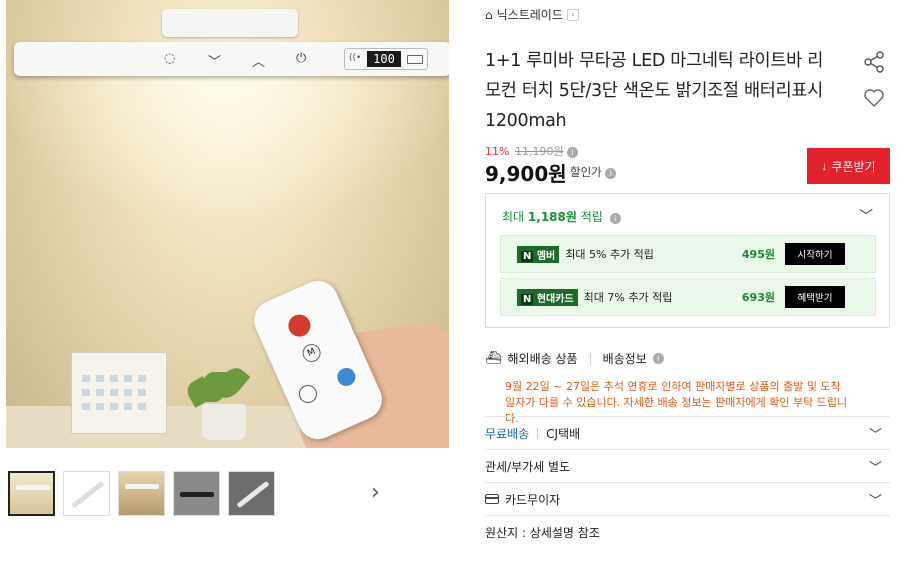 The width and height of the screenshot is (900, 564). Describe the element at coordinates (758, 297) in the screenshot. I see `offer-amount: 693원` at that location.